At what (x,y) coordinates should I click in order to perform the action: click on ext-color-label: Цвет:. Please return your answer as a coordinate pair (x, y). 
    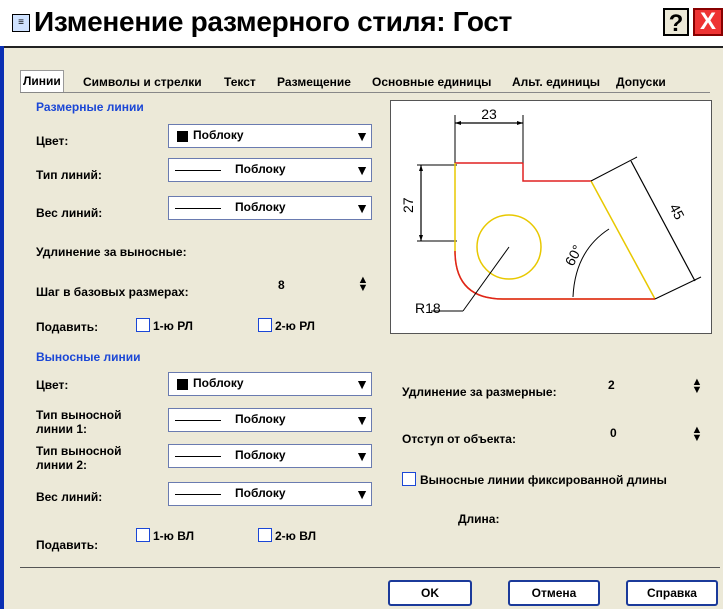
    Looking at the image, I should click on (52, 385).